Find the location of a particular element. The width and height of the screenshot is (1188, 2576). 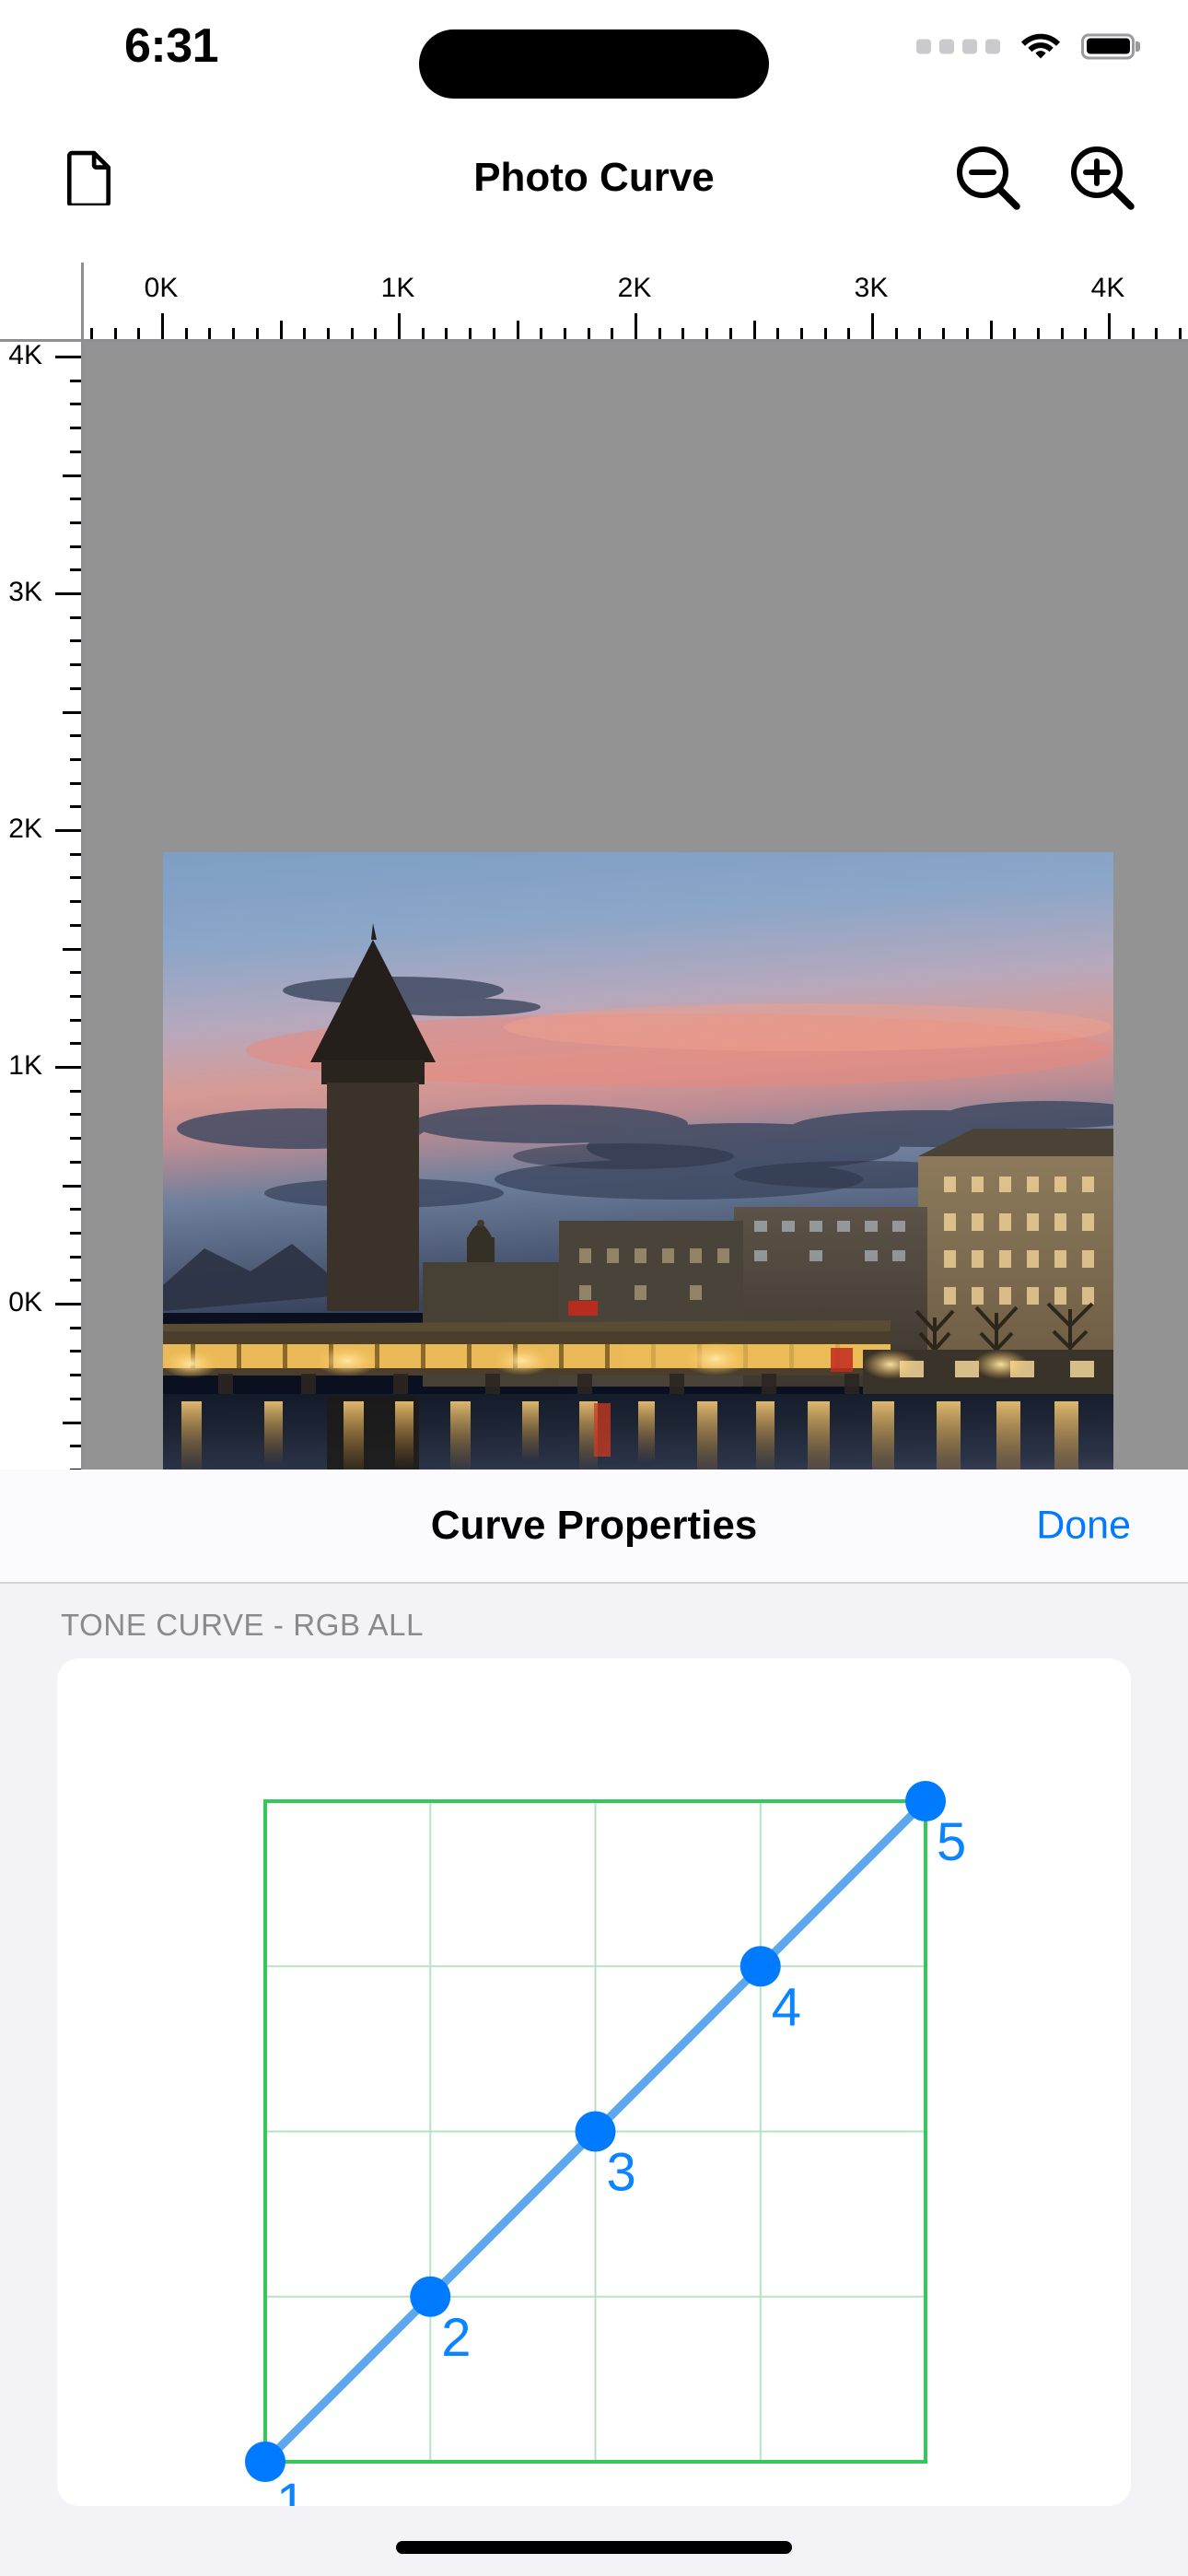

ruler-label-v: 3K is located at coordinates (25, 592).